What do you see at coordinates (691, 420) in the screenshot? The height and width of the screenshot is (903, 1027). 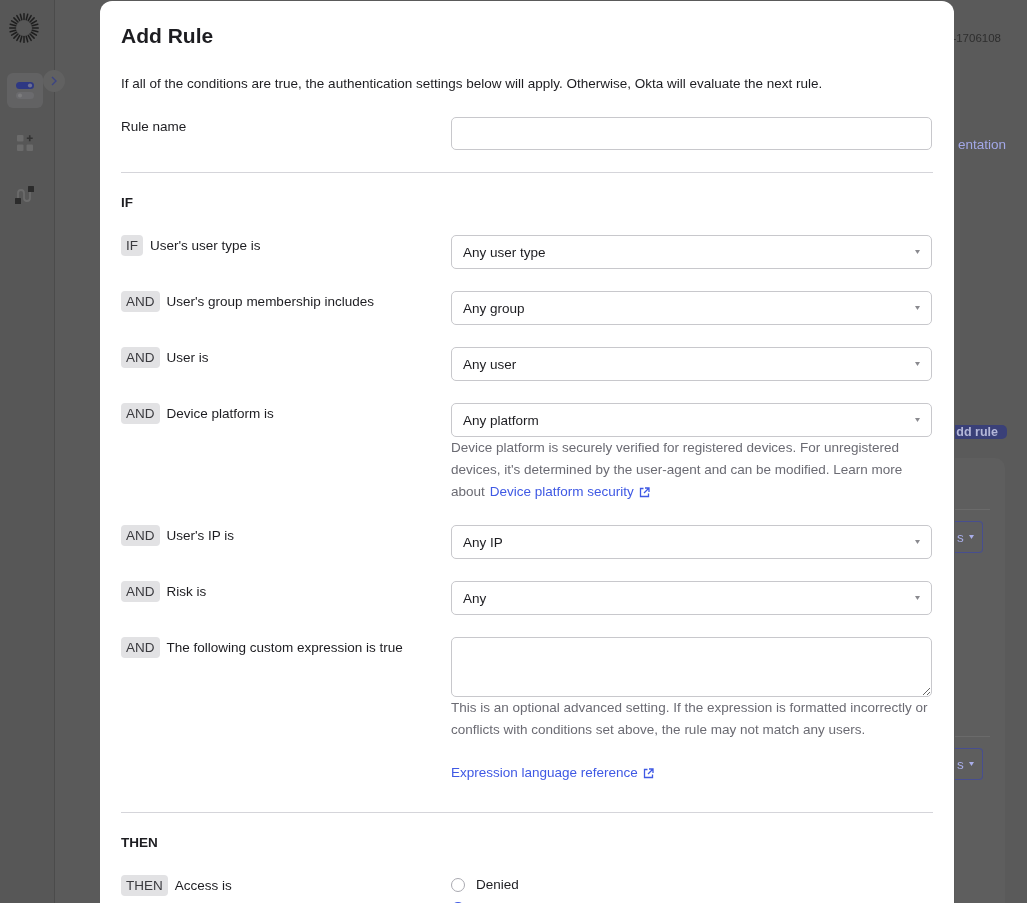 I see `select-field: Any platform` at bounding box center [691, 420].